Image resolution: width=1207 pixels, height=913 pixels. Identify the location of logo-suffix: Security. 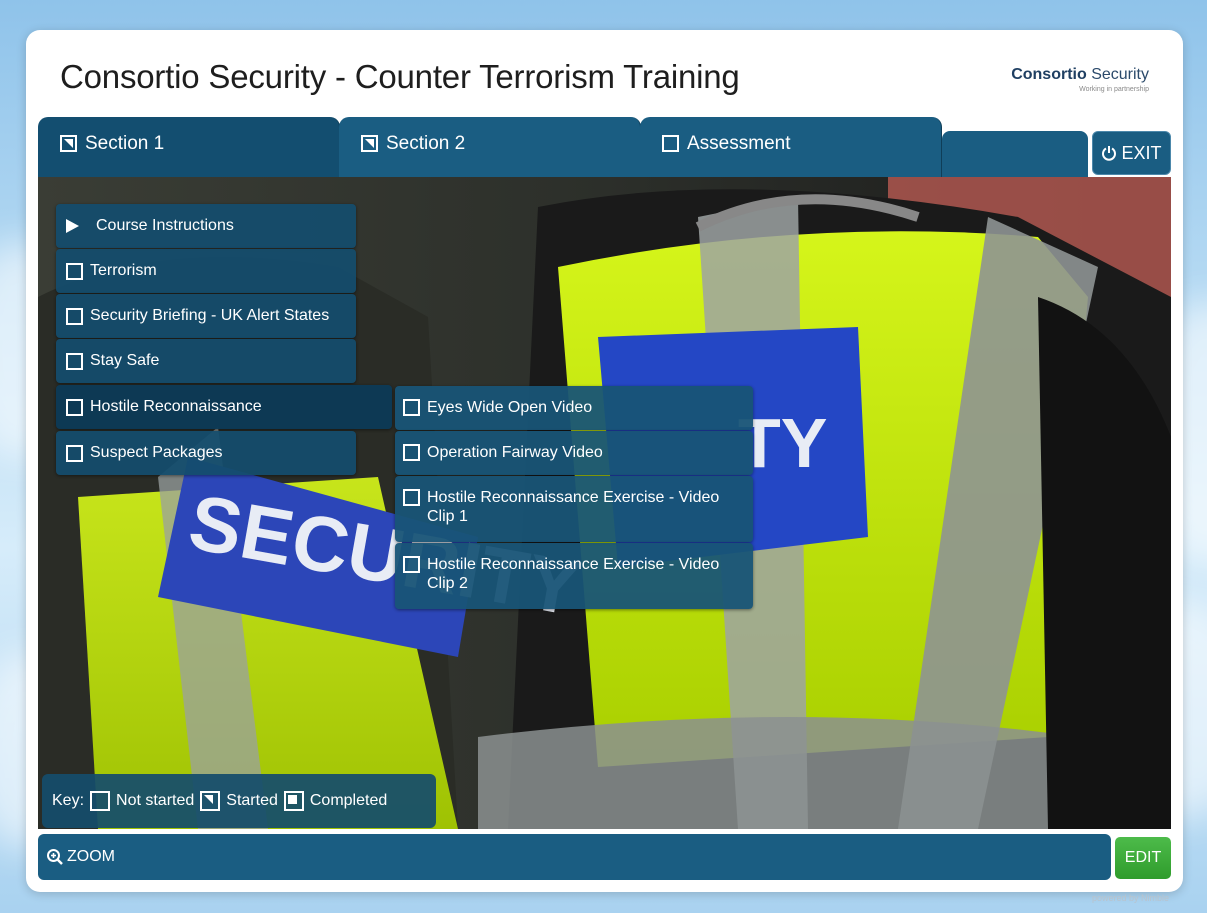
(1120, 74).